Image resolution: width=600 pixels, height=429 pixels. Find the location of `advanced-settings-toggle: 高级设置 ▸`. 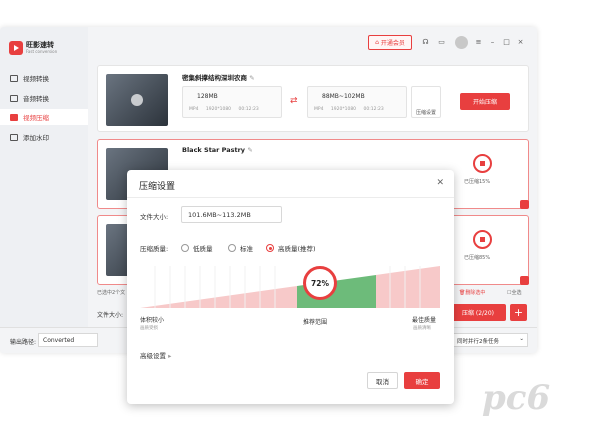

advanced-settings-toggle: 高级设置 ▸ is located at coordinates (155, 355).